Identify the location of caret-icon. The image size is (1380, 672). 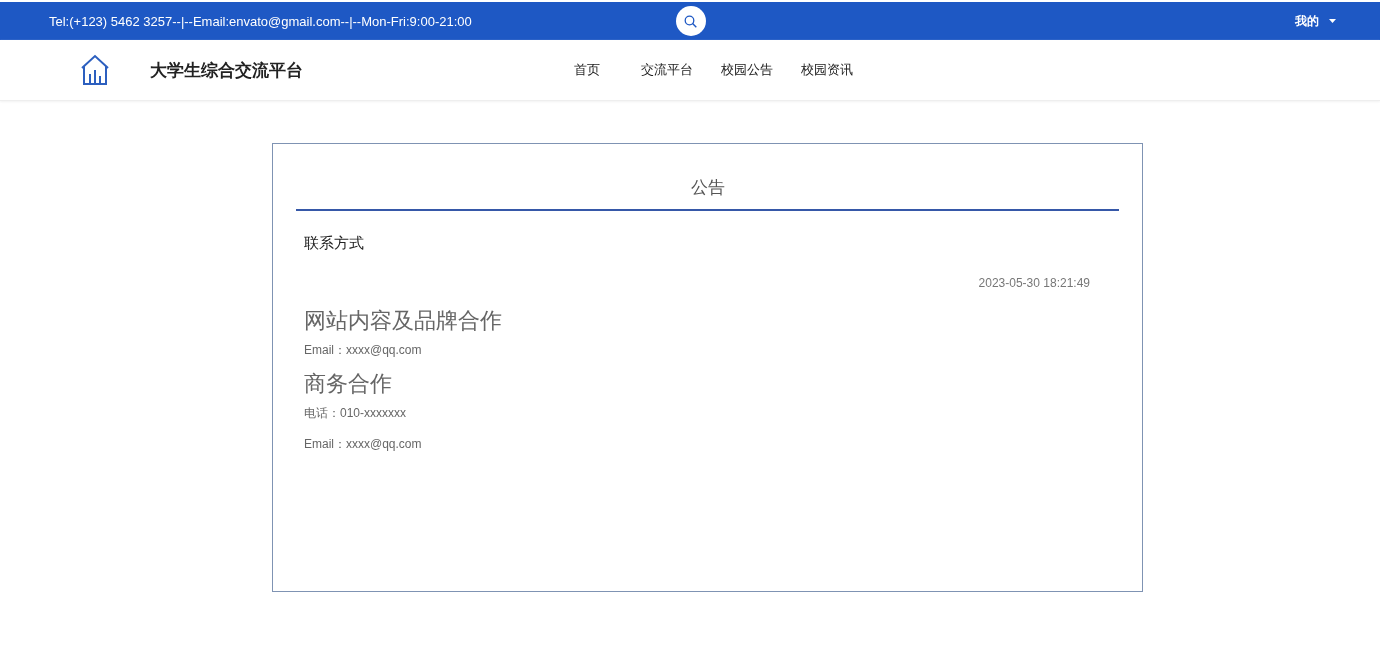
(1332, 21).